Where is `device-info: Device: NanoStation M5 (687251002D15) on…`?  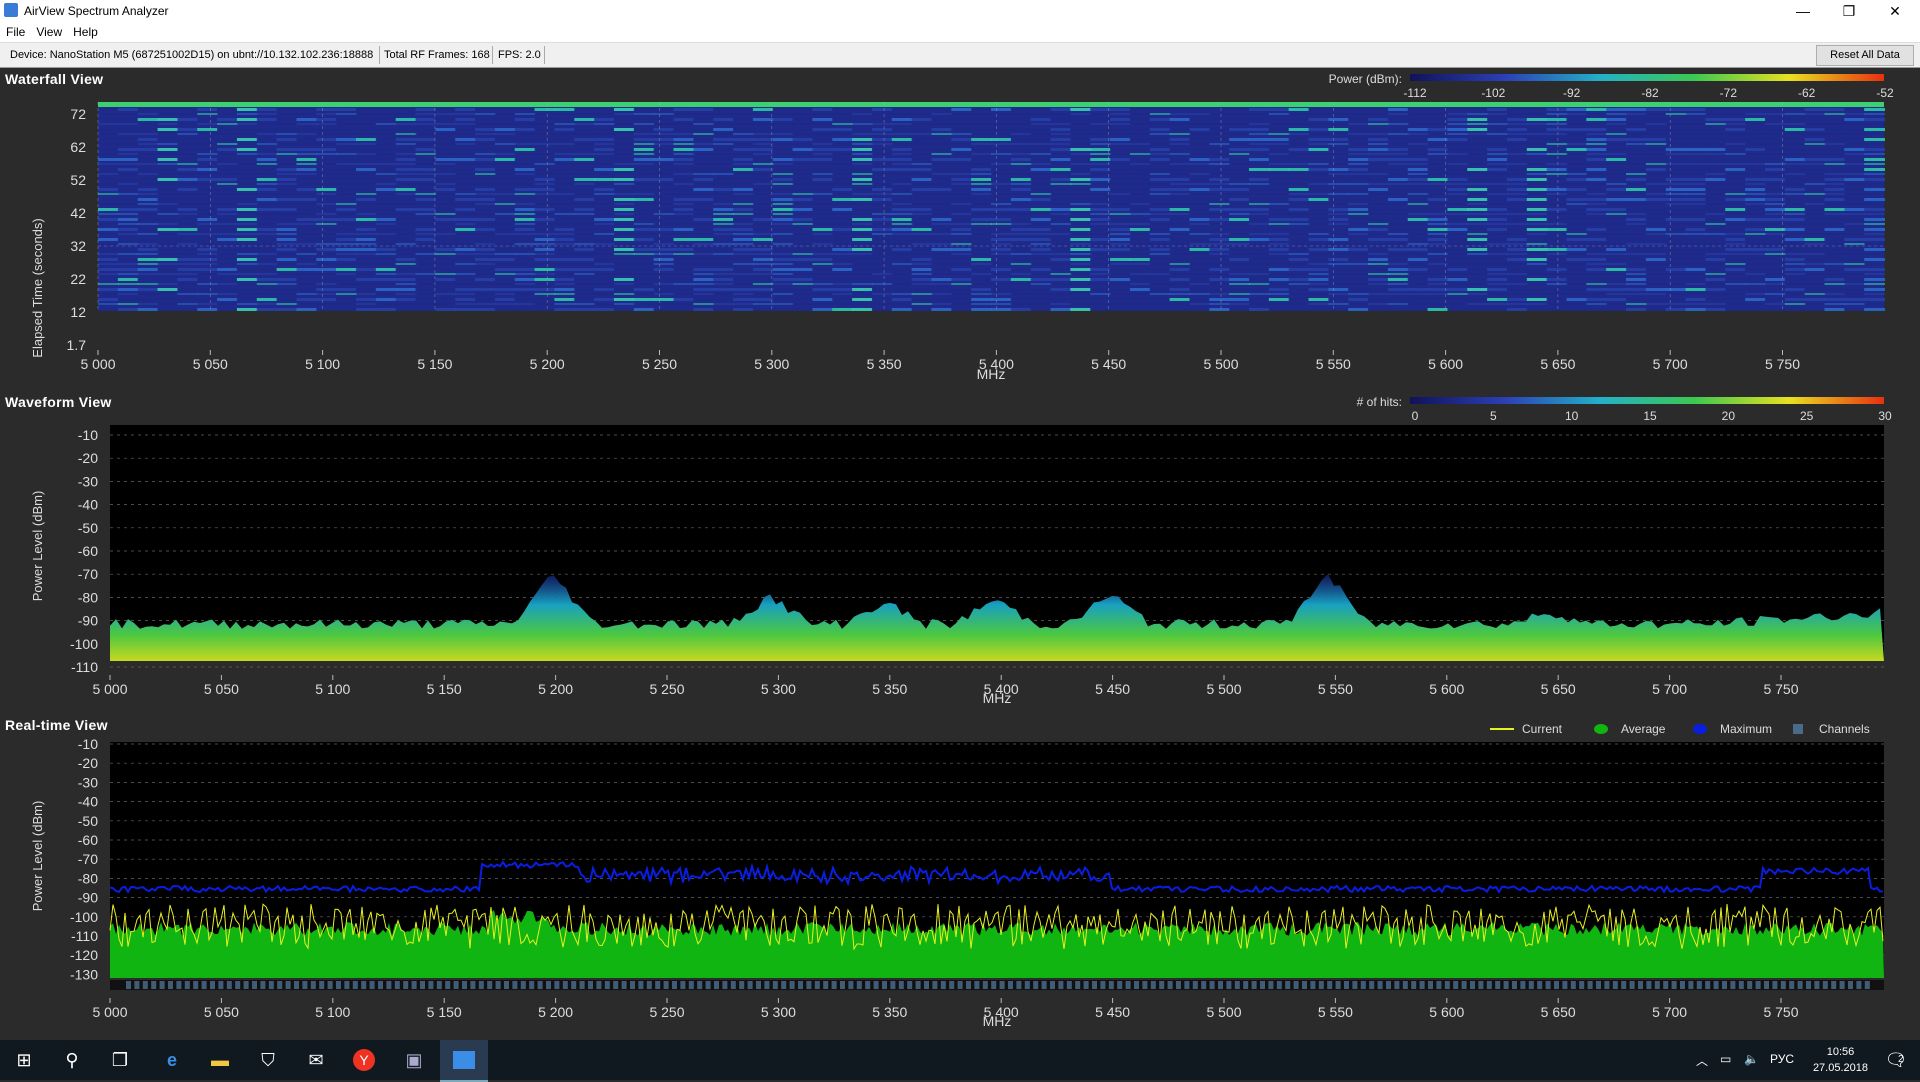 device-info: Device: NanoStation M5 (687251002D15) on… is located at coordinates (192, 55).